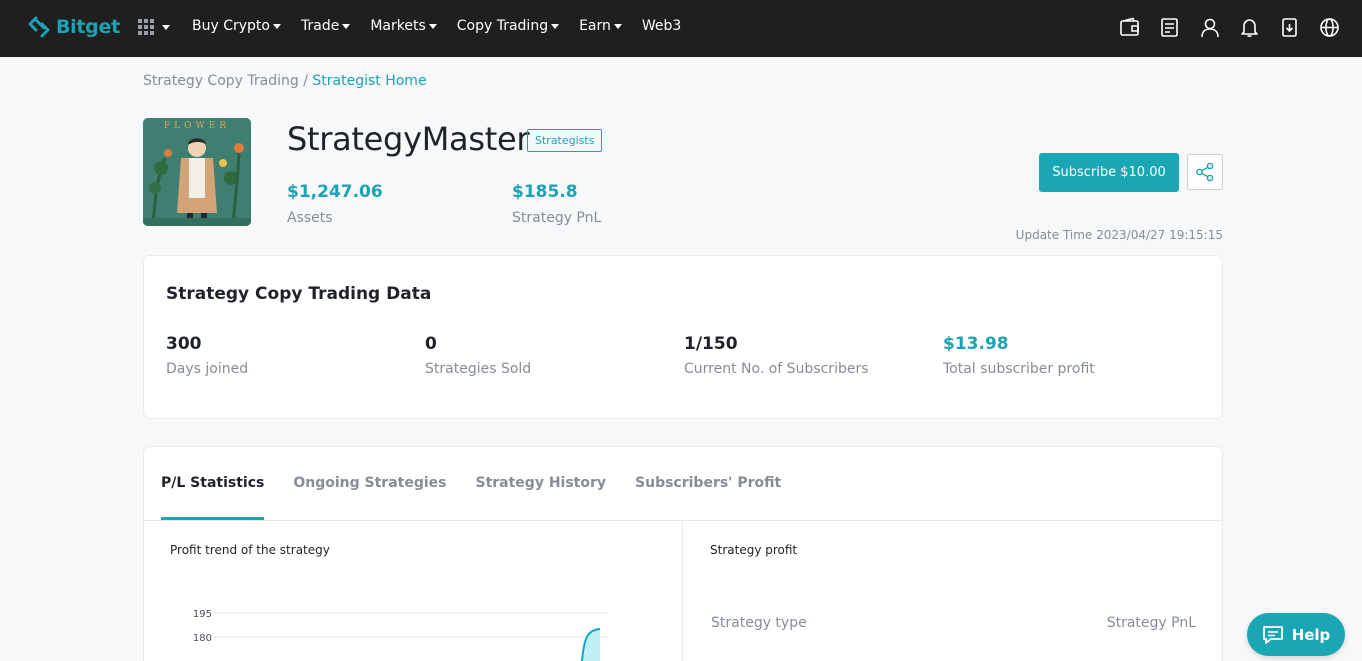 This screenshot has height=661, width=1362. I want to click on globe-icon, so click(1329, 27).